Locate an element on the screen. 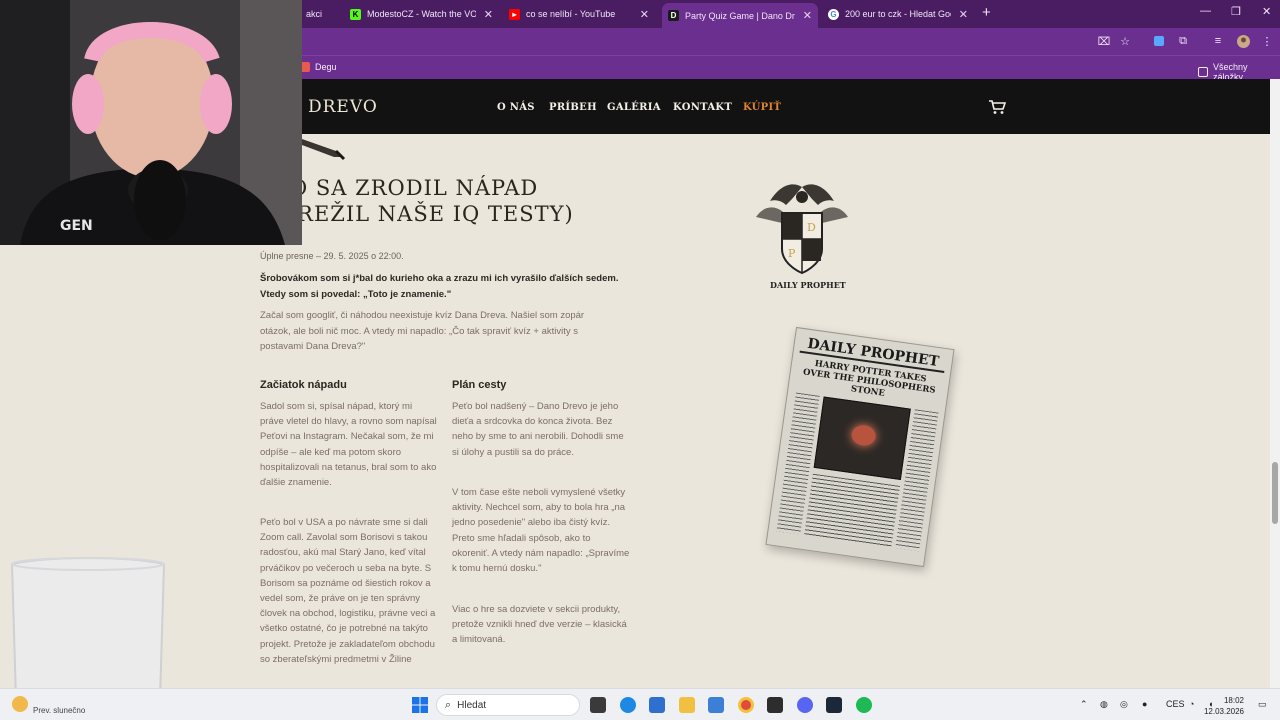  webcam-overlay: GEN is located at coordinates (151, 122).